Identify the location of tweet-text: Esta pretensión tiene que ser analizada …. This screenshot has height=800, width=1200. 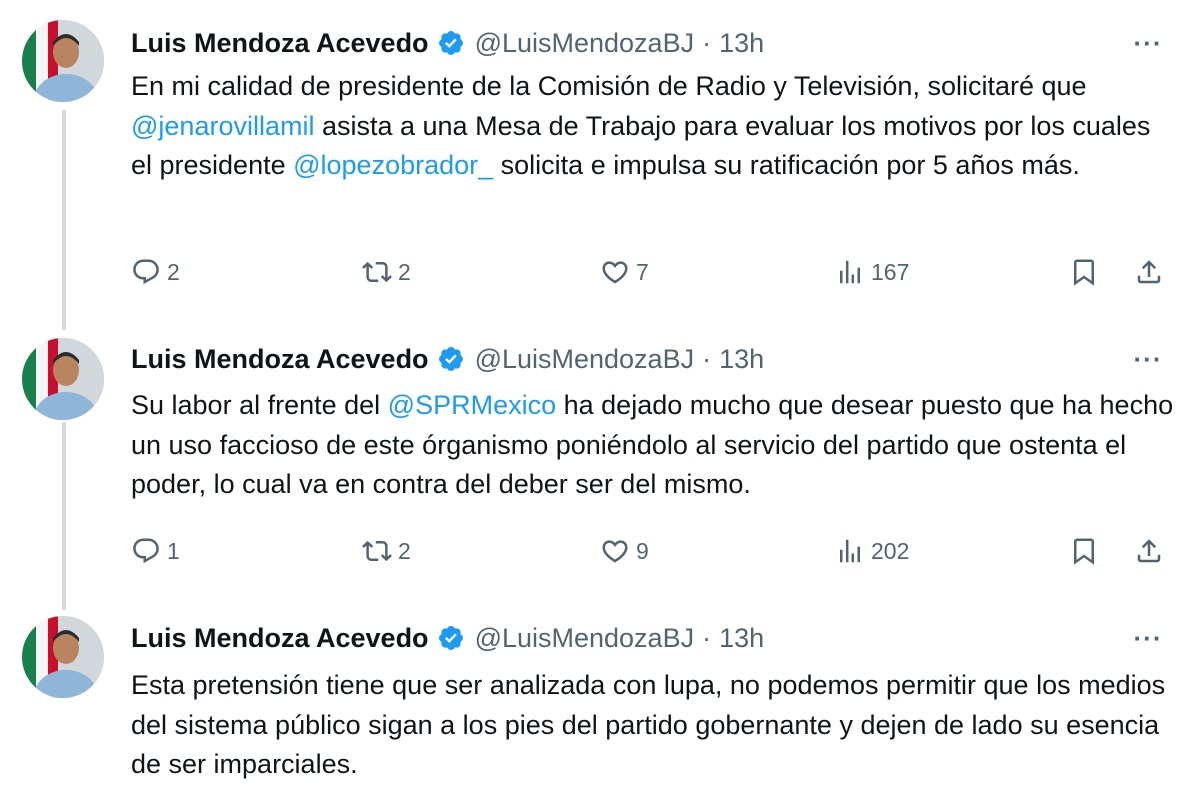
(653, 725).